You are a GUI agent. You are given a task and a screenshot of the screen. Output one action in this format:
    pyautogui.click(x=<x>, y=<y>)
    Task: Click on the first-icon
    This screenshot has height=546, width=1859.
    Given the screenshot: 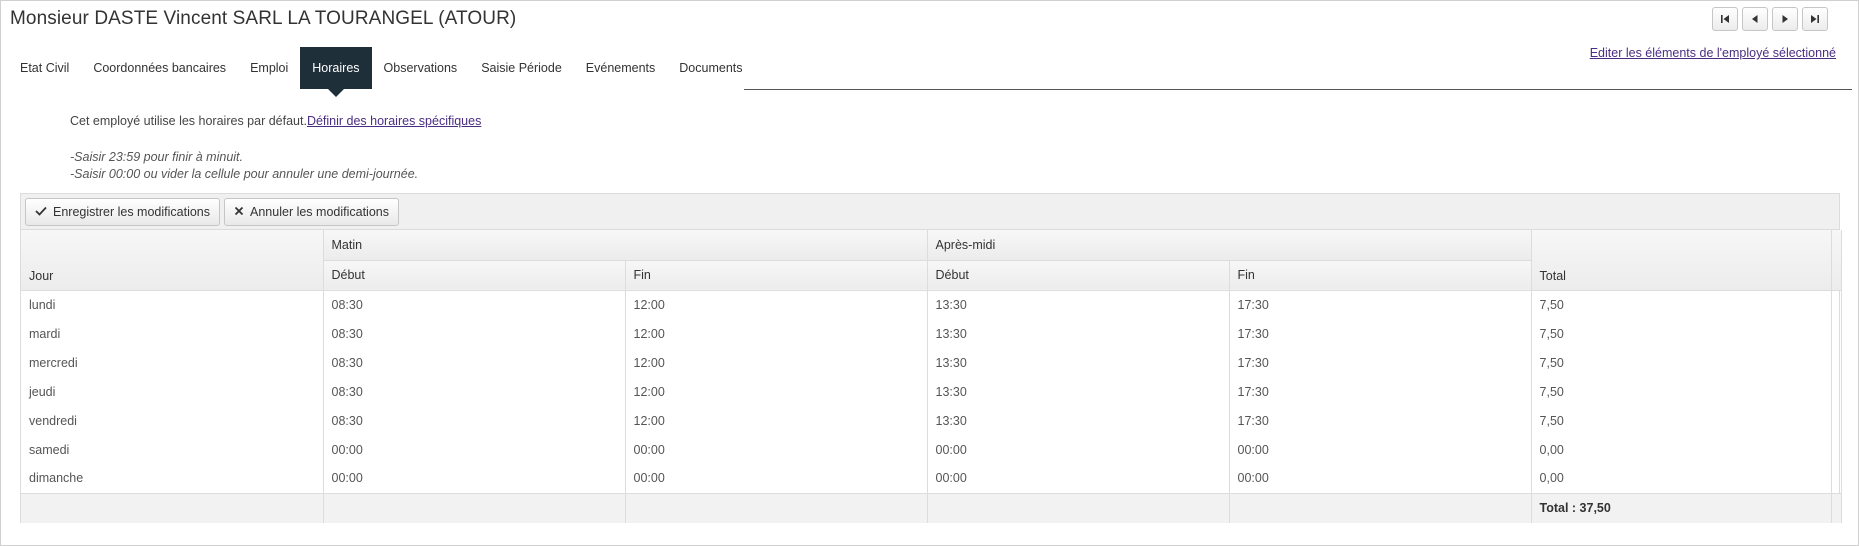 What is the action you would take?
    pyautogui.click(x=1725, y=19)
    